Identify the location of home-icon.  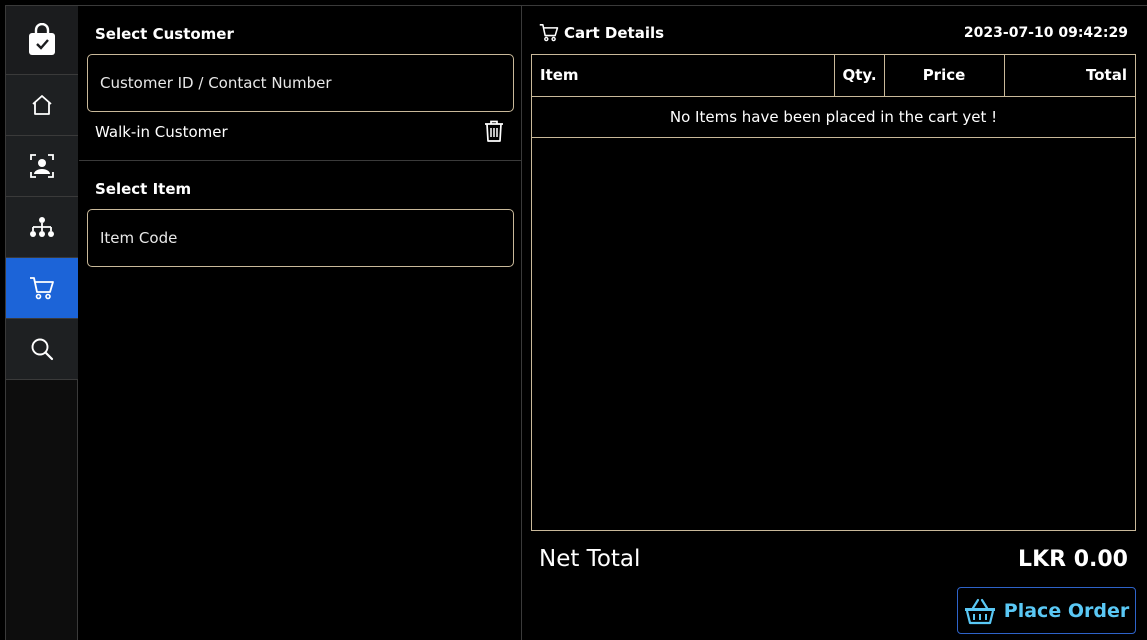
(42, 105).